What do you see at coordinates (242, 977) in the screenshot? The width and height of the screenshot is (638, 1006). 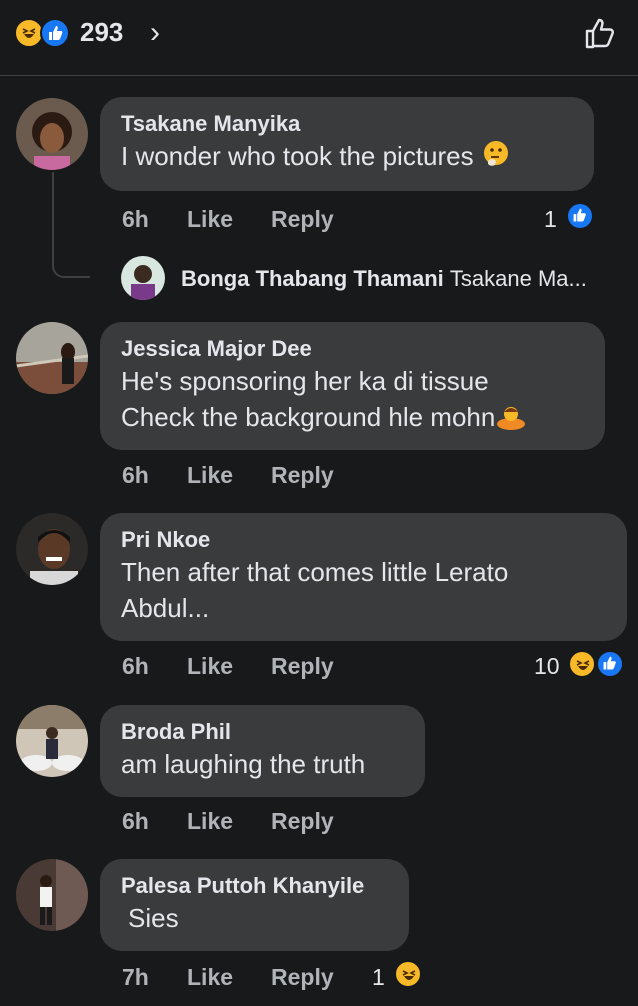 I see `comment-actions: 7h Like Reply` at bounding box center [242, 977].